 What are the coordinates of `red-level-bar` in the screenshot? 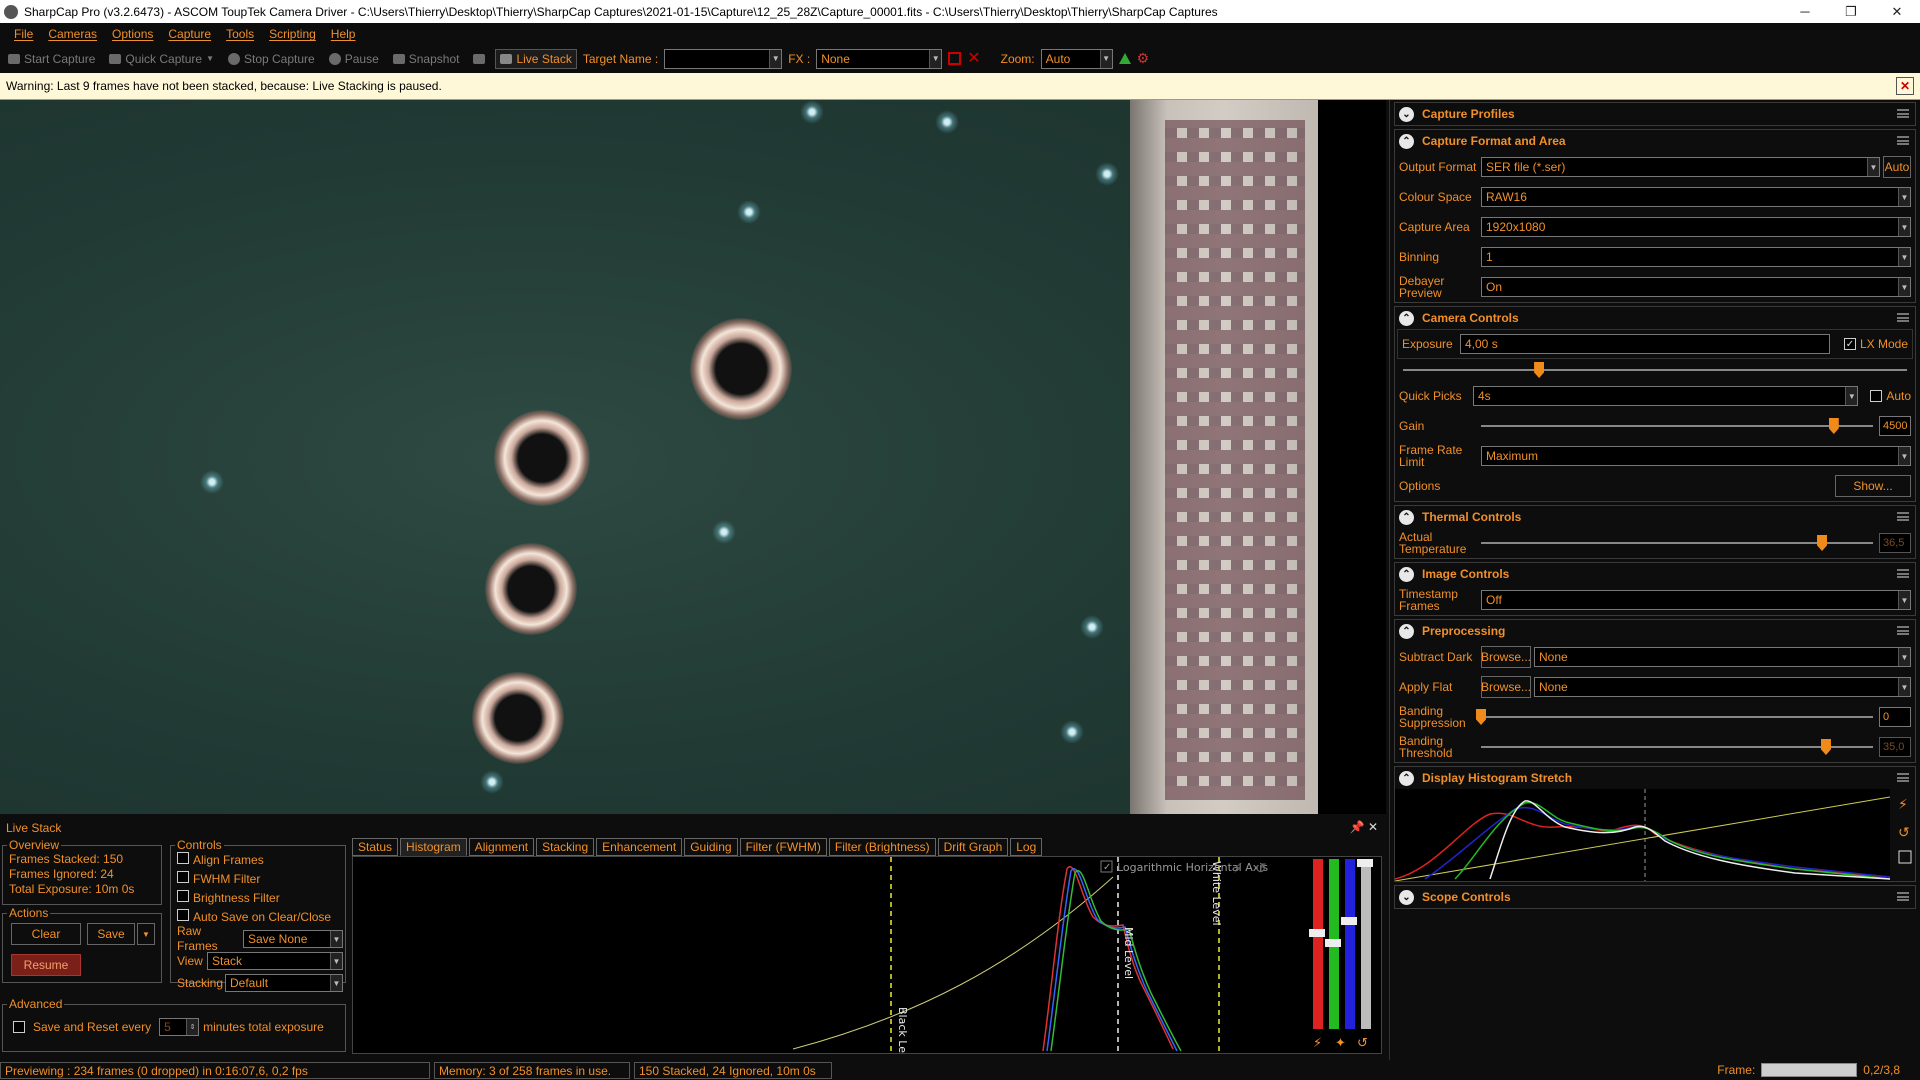 It's located at (1318, 944).